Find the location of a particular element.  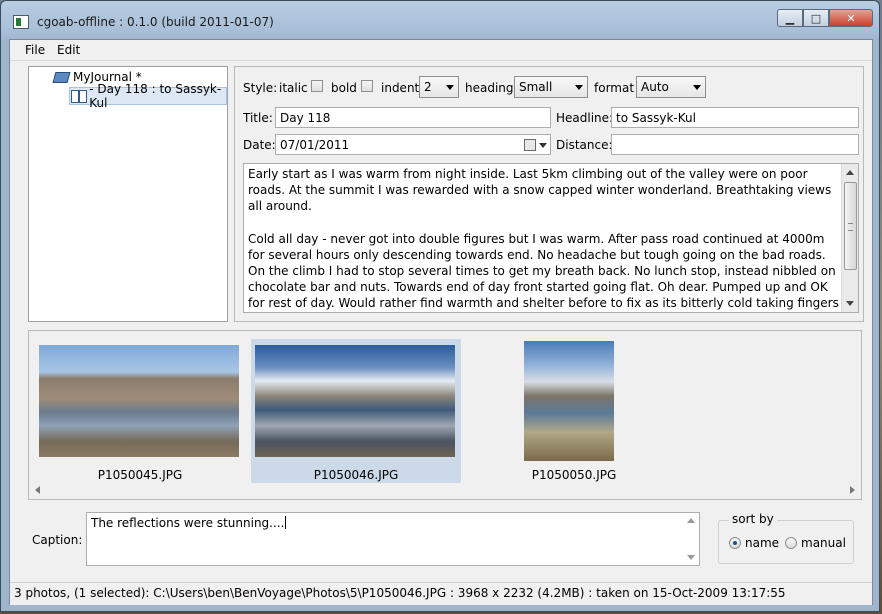

bold-checkbox is located at coordinates (367, 86).